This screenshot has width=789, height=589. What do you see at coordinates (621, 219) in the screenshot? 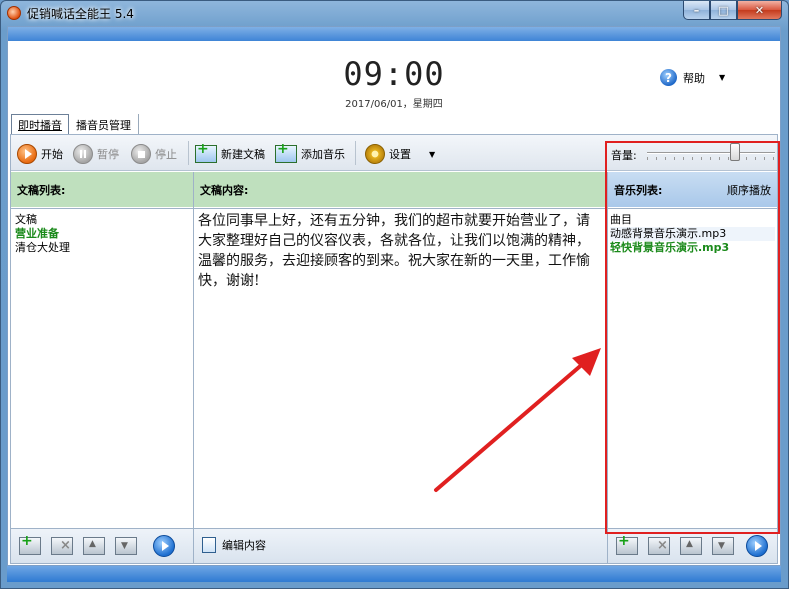
I see `music-list-column-header: 曲目` at bounding box center [621, 219].